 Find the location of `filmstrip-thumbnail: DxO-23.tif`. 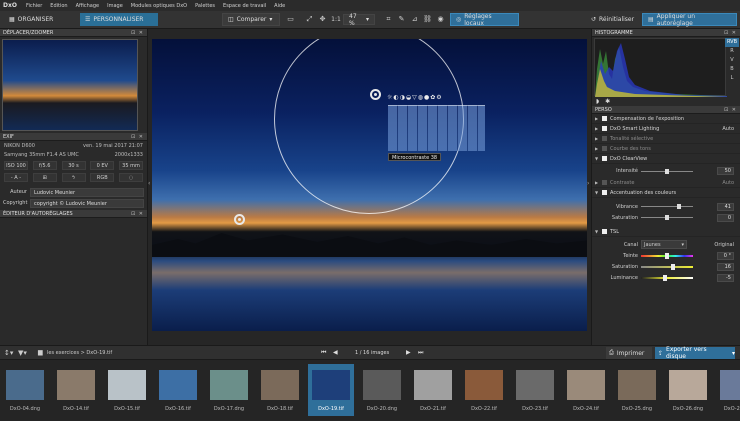

filmstrip-thumbnail: DxO-23.tif is located at coordinates (535, 390).